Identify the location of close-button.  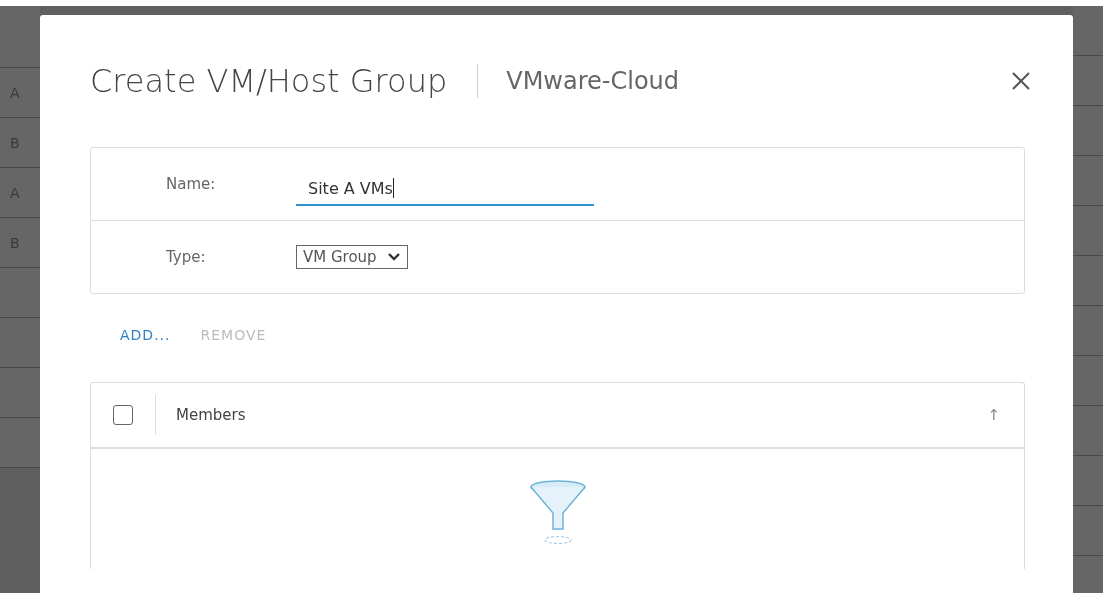
(1021, 81).